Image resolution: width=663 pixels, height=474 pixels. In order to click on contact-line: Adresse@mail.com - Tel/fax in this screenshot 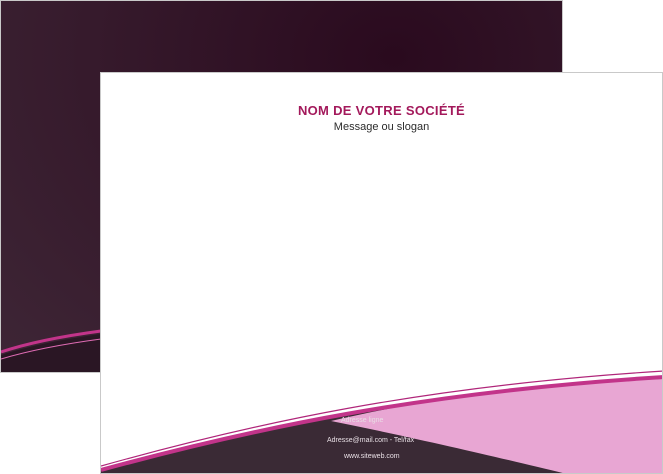, I will do `click(371, 440)`.